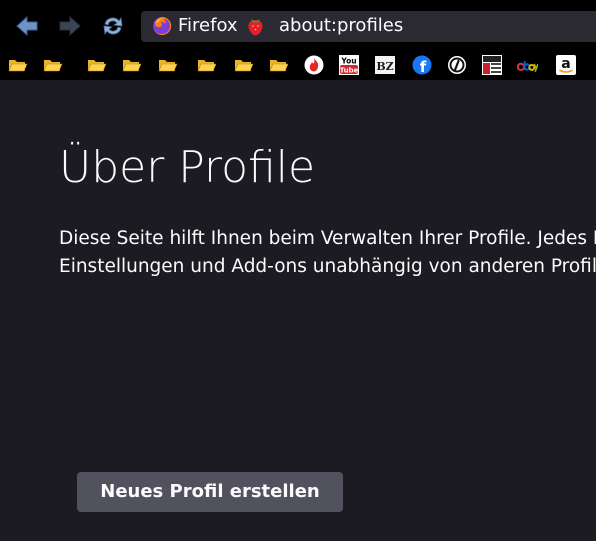 The width and height of the screenshot is (596, 541). Describe the element at coordinates (341, 26) in the screenshot. I see `url-text: about:profiles` at that location.